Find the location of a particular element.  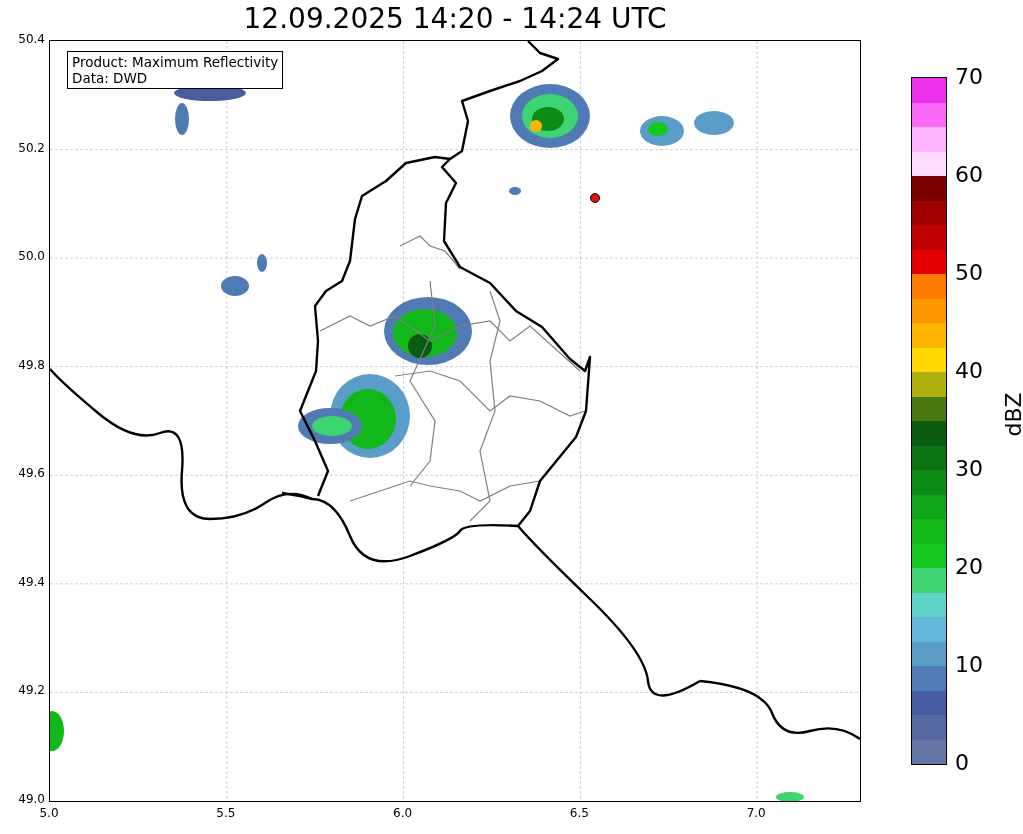

scale-tick-label: 10 is located at coordinates (969, 665).